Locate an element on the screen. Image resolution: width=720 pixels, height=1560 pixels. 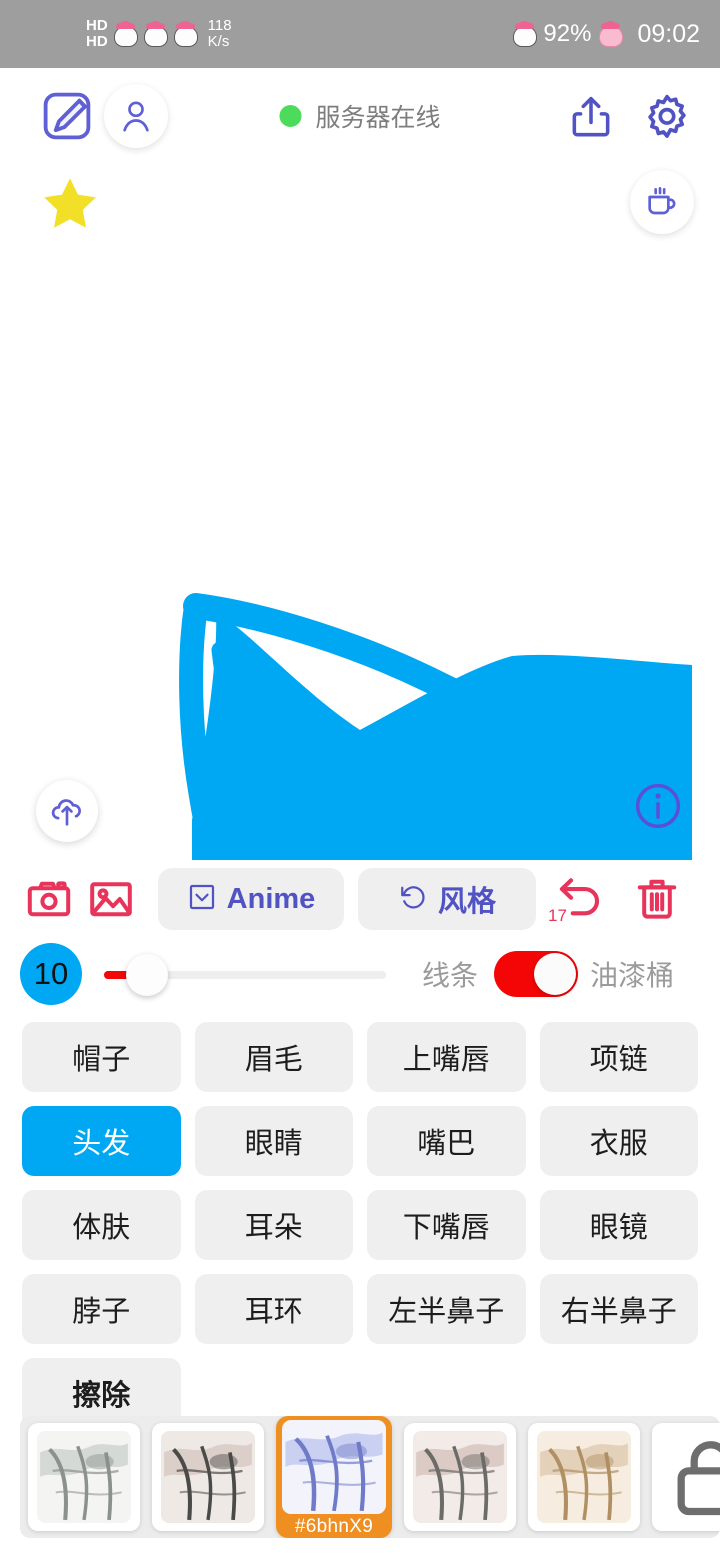
part-button: 衣服 is located at coordinates (618, 1141).